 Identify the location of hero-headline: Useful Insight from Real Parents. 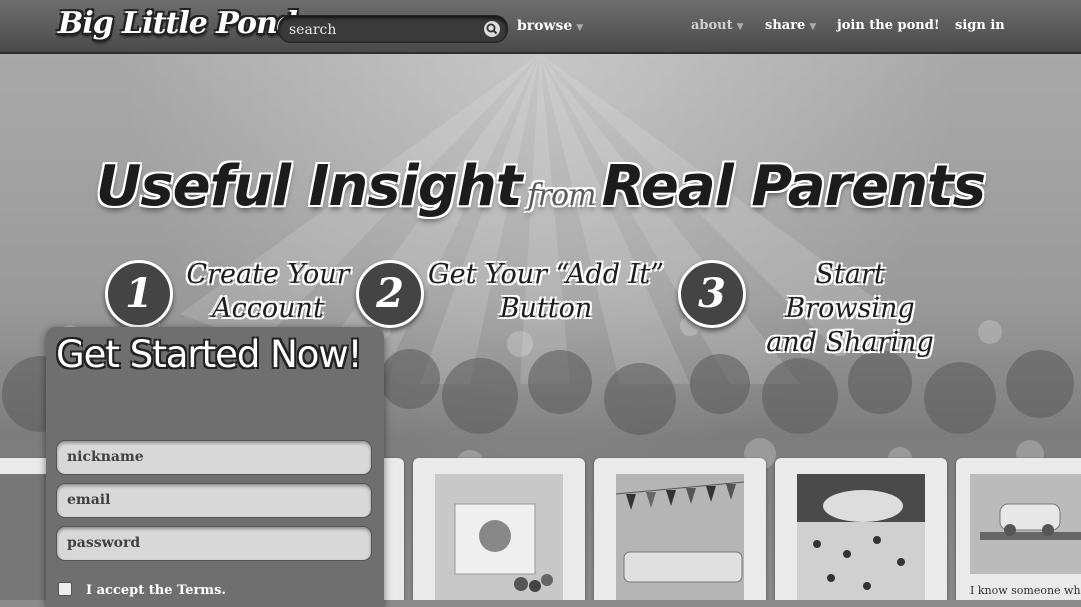
(540, 186).